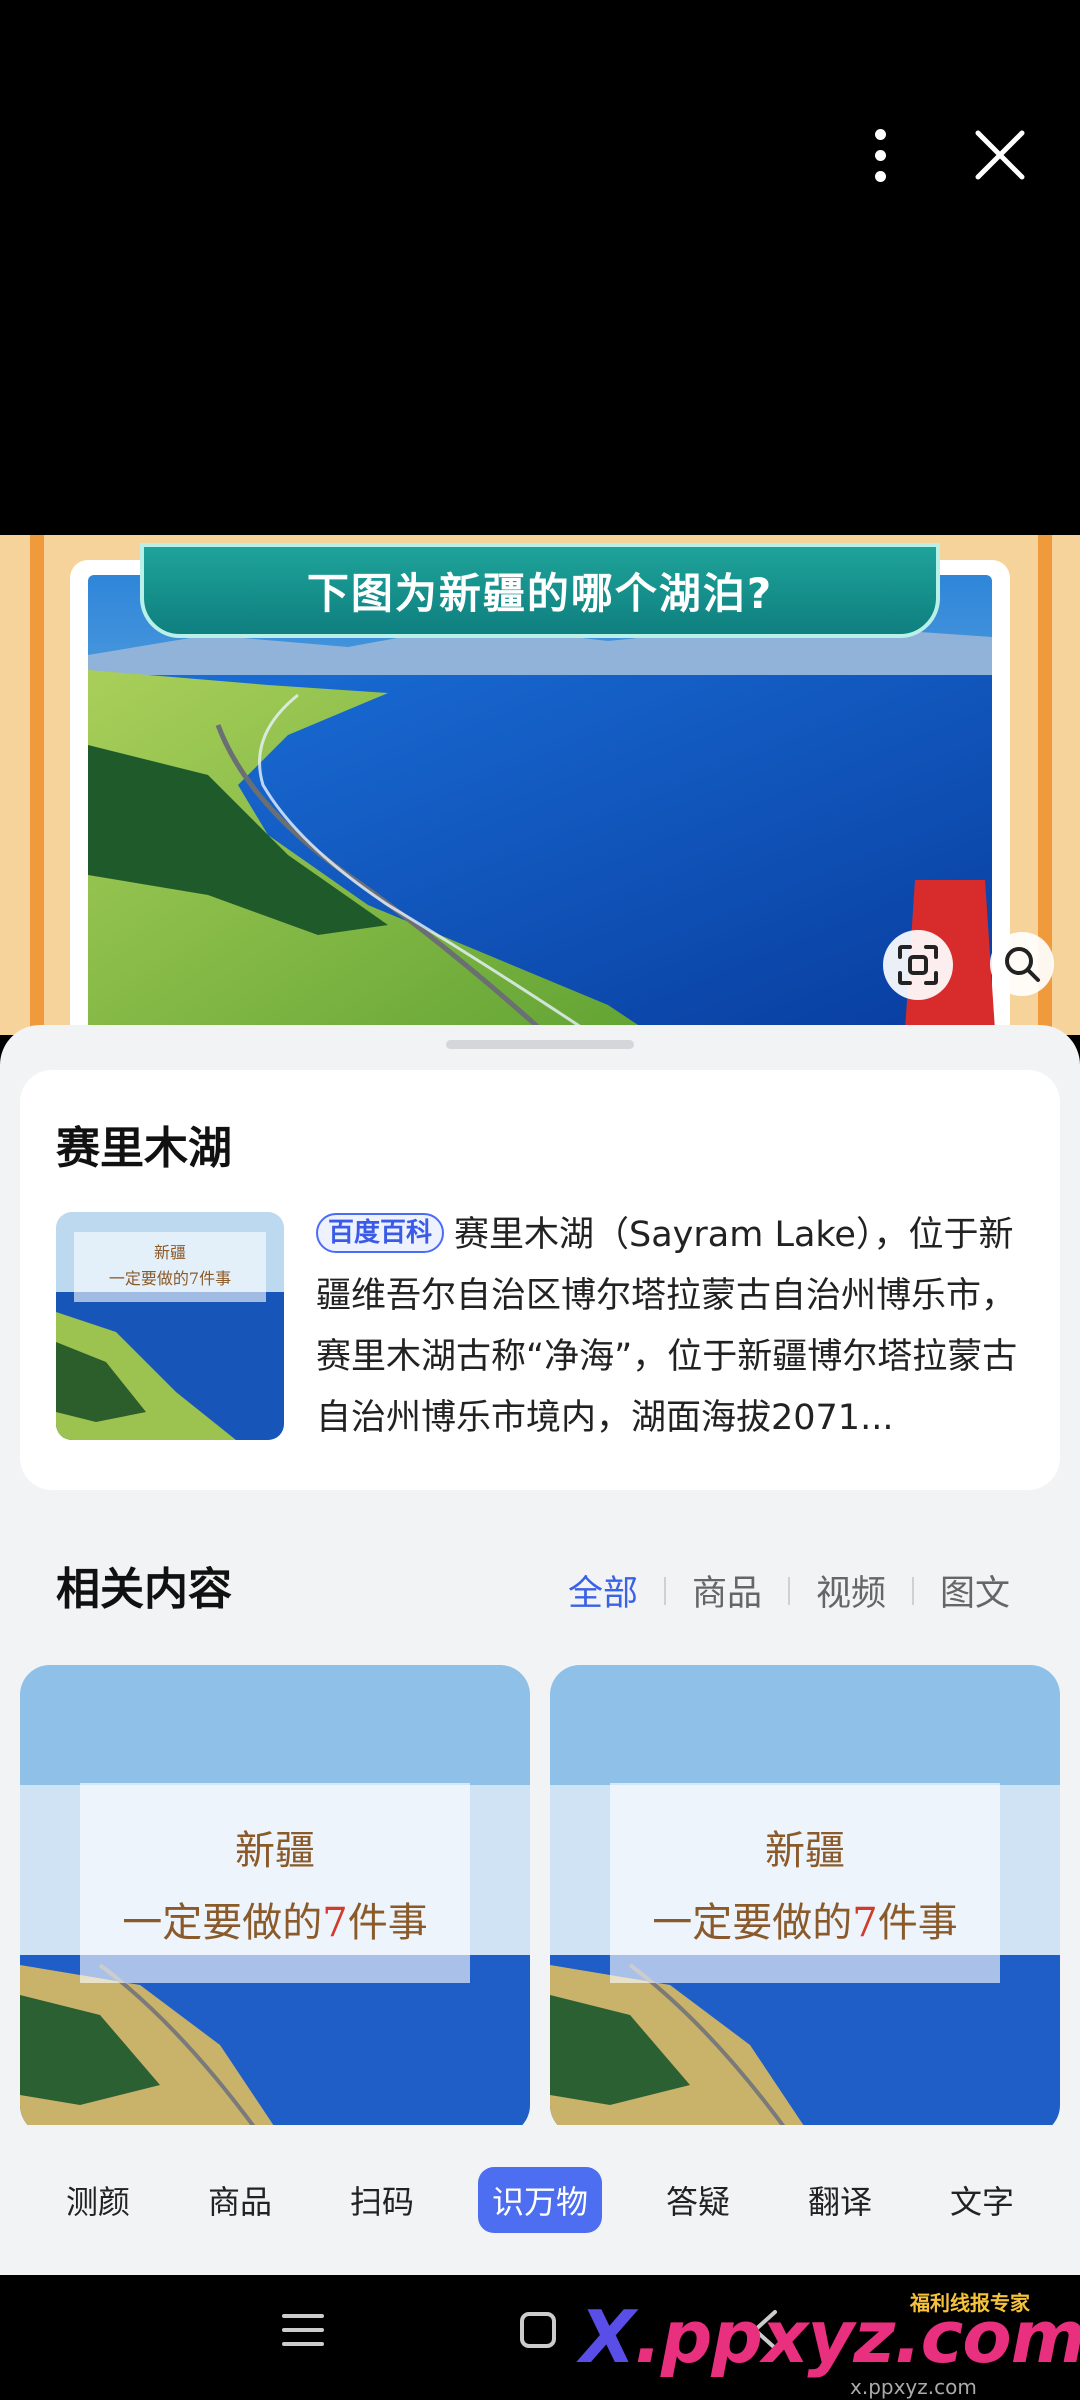 The height and width of the screenshot is (2400, 1080). Describe the element at coordinates (144, 1148) in the screenshot. I see `result-title: 赛里木湖` at that location.